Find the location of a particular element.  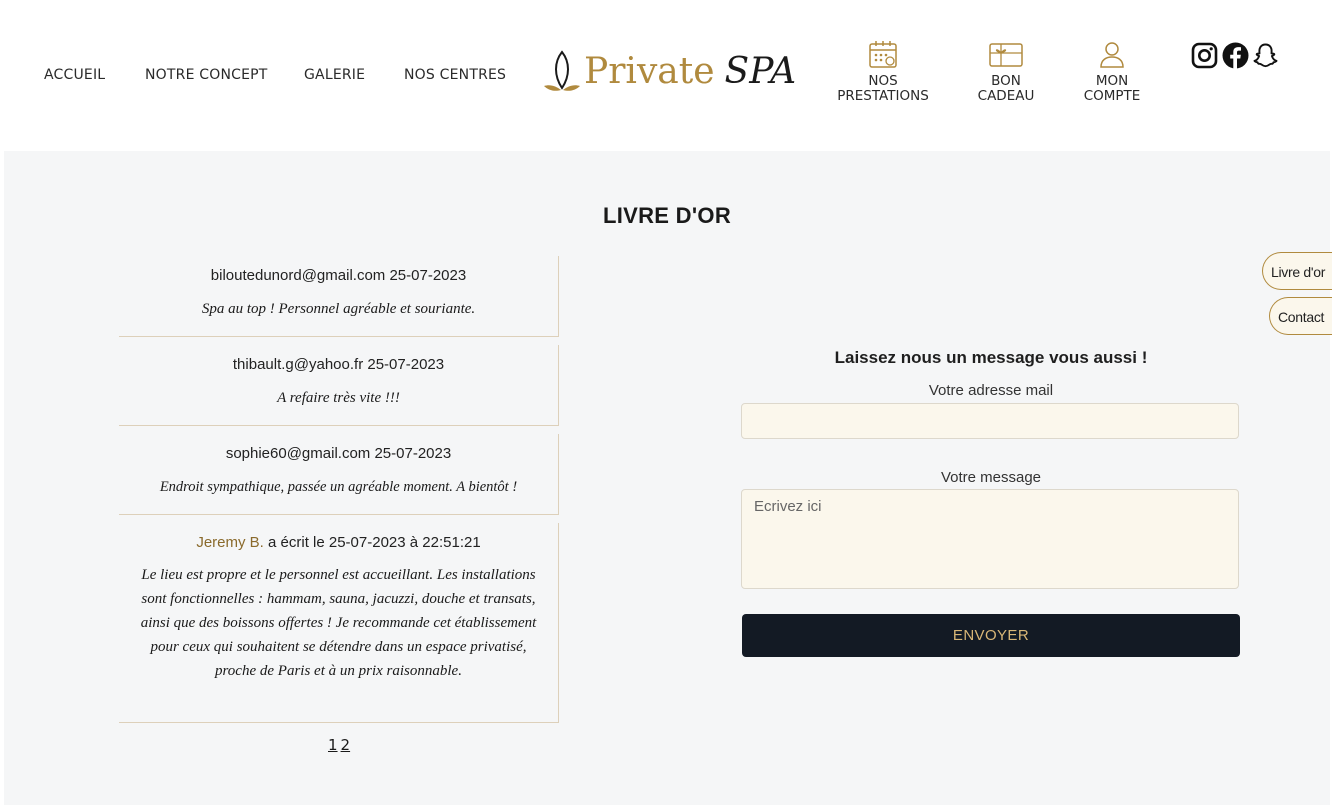

nav-nos-prestations: NOS PRESTATIONS is located at coordinates (883, 71).